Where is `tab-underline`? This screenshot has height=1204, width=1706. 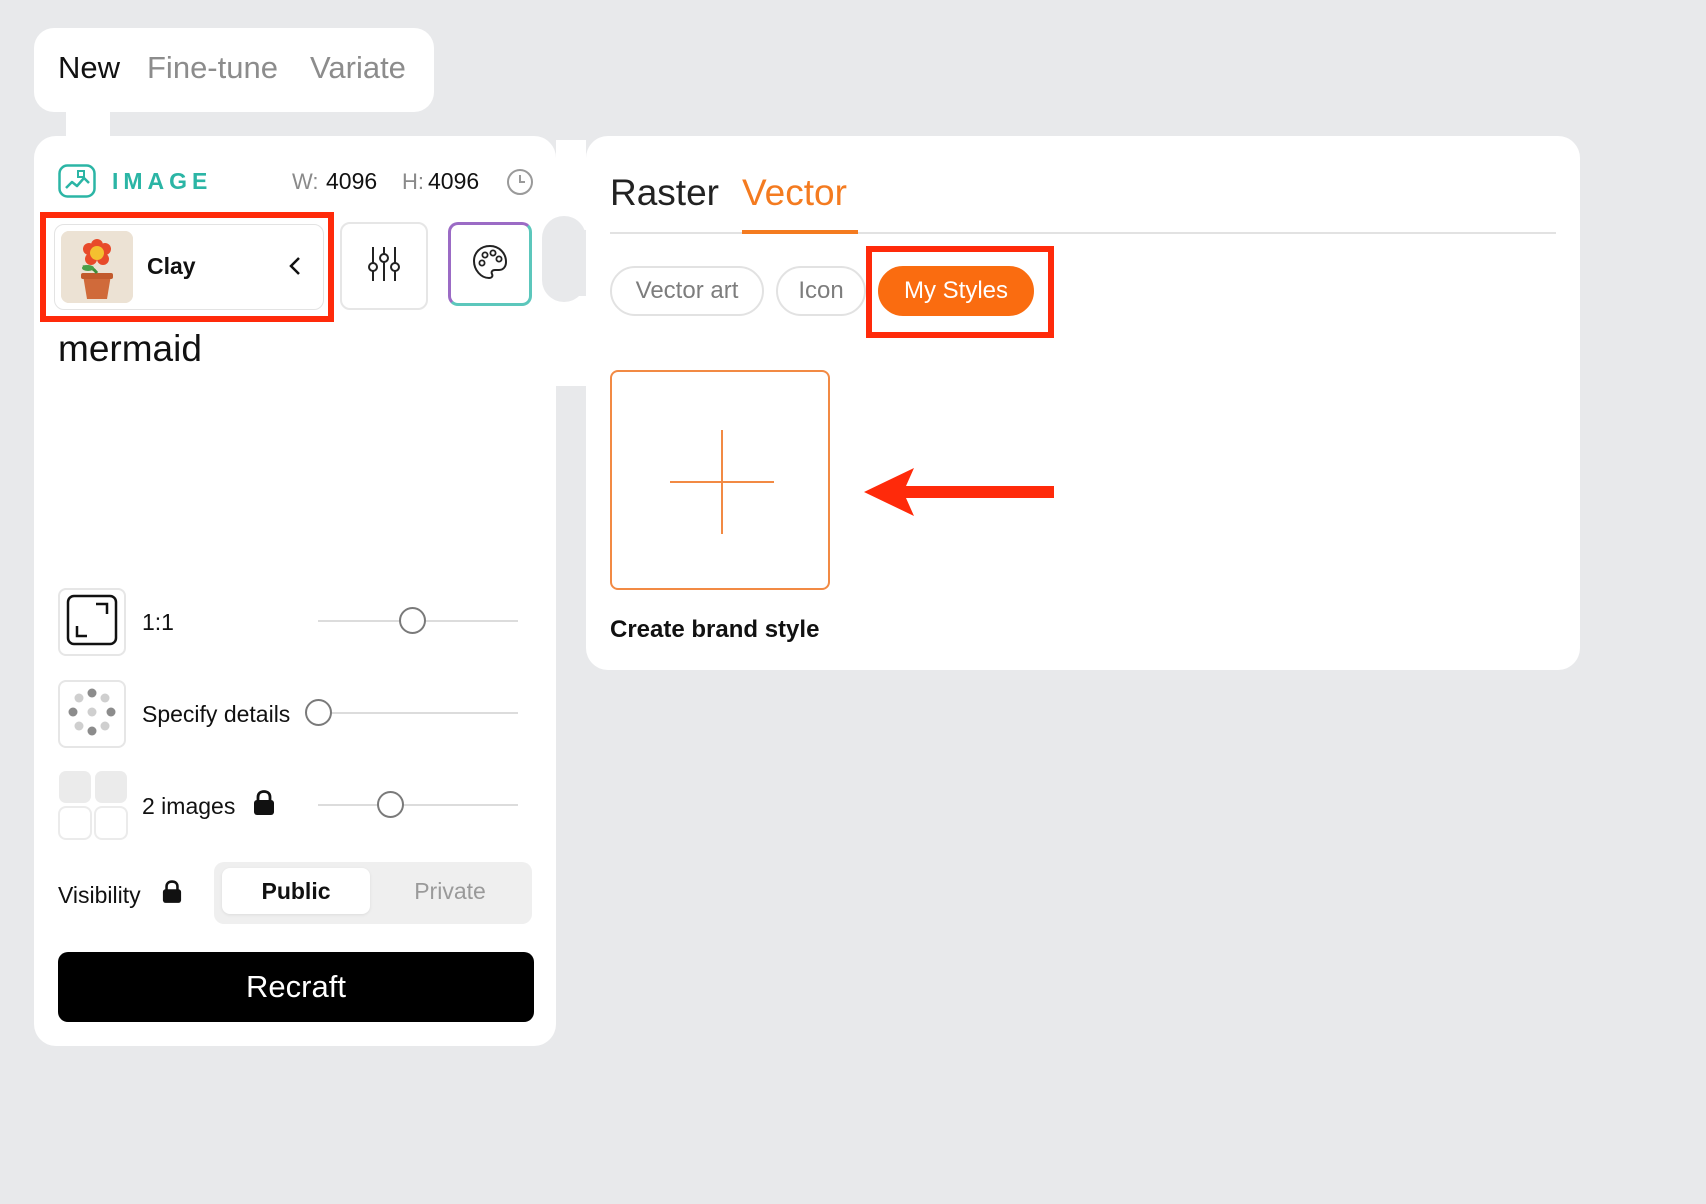 tab-underline is located at coordinates (800, 232).